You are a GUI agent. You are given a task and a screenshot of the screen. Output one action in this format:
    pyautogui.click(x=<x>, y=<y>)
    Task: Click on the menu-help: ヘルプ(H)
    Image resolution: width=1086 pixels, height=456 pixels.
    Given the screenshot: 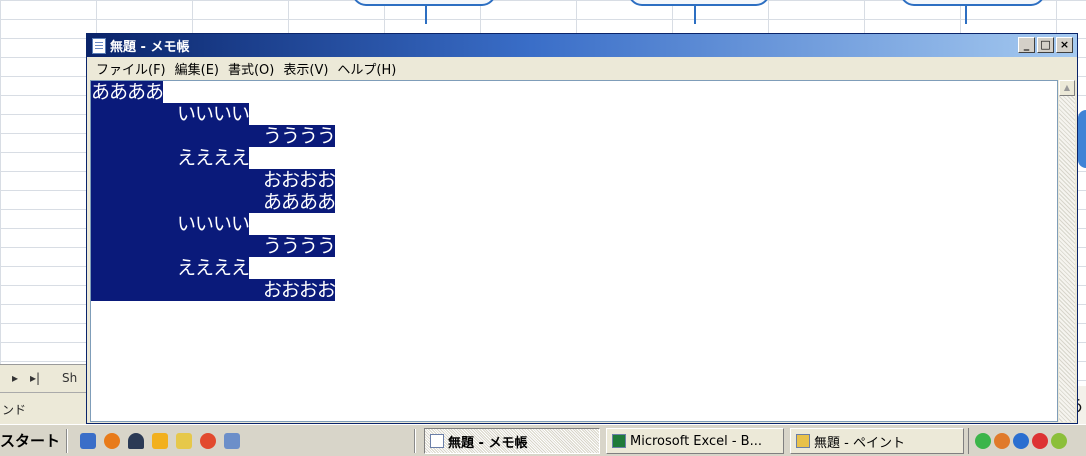 What is the action you would take?
    pyautogui.click(x=366, y=68)
    